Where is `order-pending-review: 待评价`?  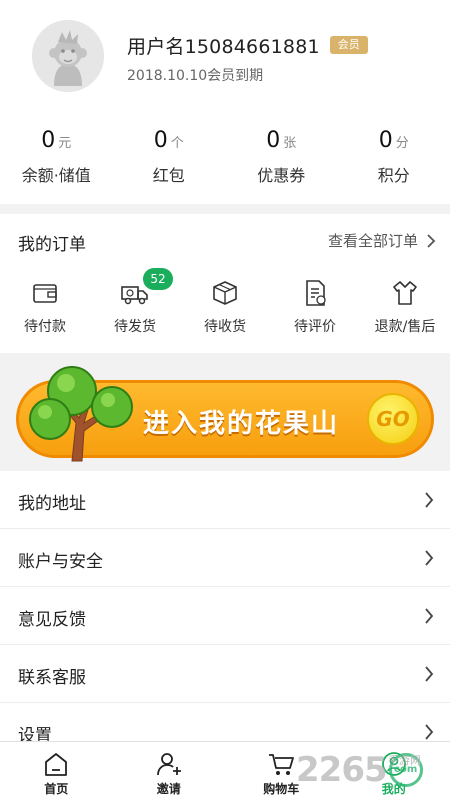 order-pending-review: 待评价 is located at coordinates (315, 309).